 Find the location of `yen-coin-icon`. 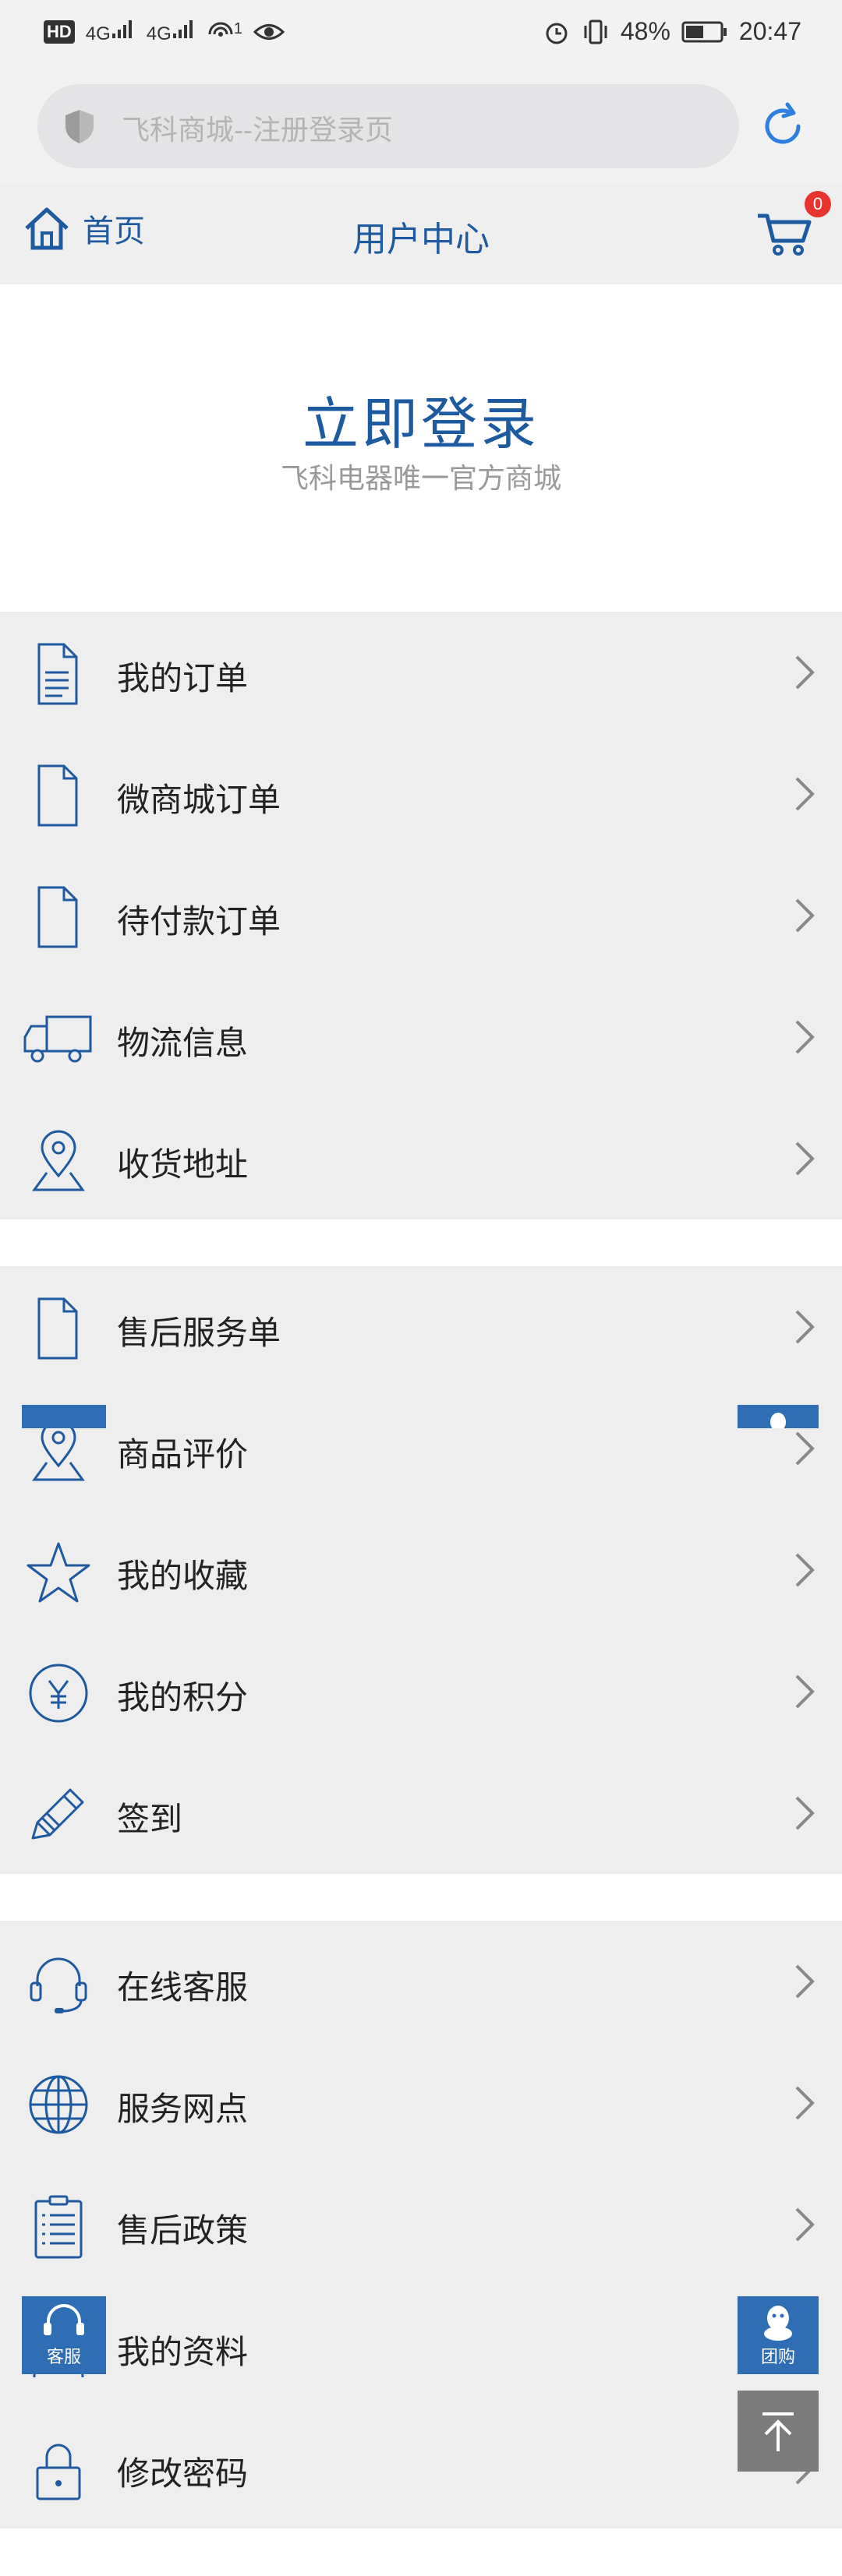

yen-coin-icon is located at coordinates (58, 1693).